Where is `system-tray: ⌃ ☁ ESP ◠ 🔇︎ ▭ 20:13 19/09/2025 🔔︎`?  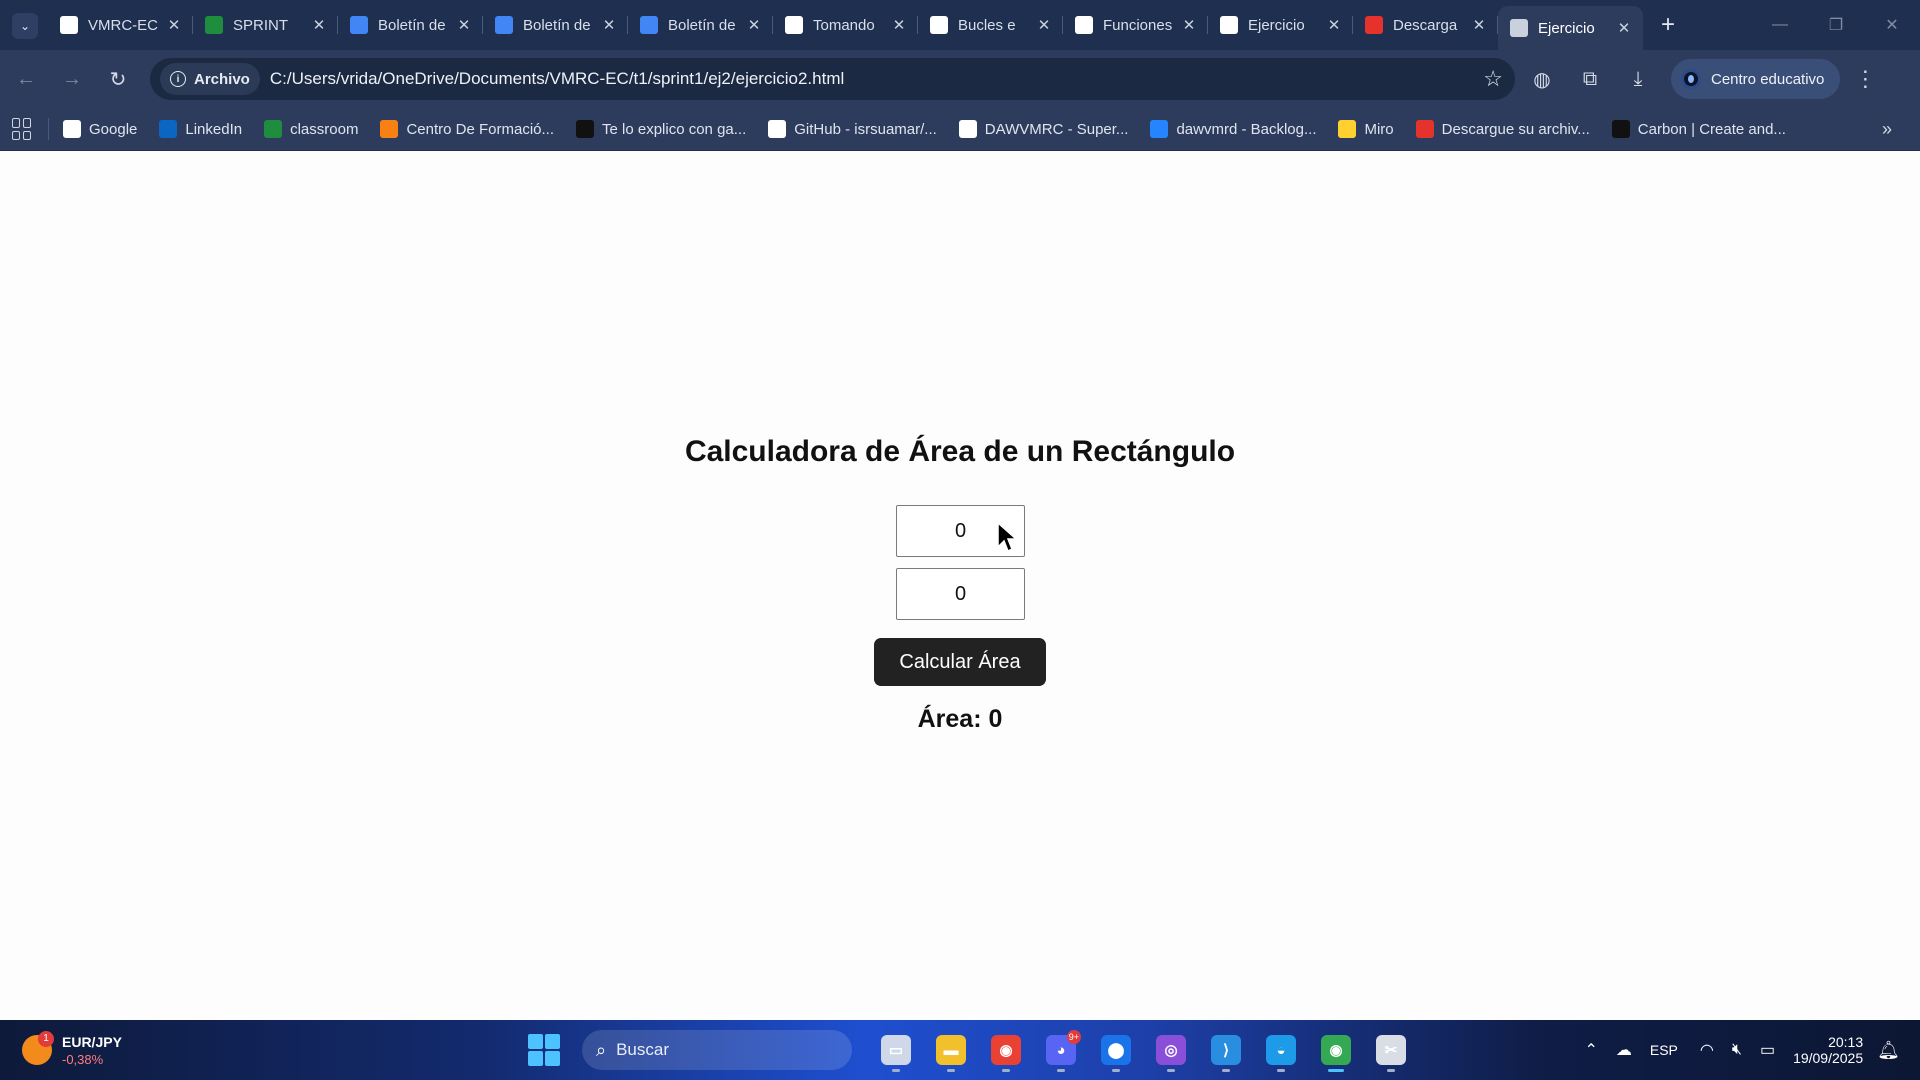 system-tray: ⌃ ☁ ESP ◠ 🔇︎ ▭ 20:13 19/09/2025 🔔︎ is located at coordinates (1752, 1050).